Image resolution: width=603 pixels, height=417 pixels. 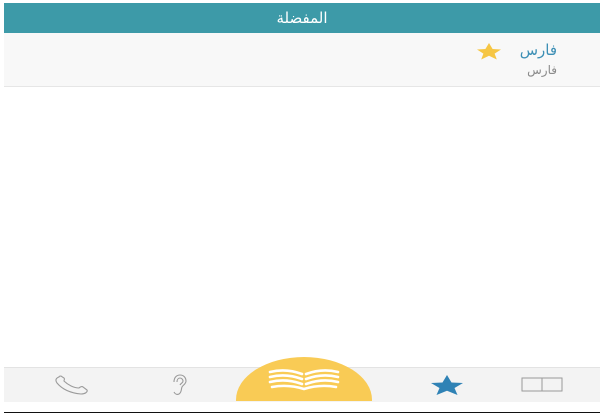 I want to click on book-icon, so click(x=543, y=385).